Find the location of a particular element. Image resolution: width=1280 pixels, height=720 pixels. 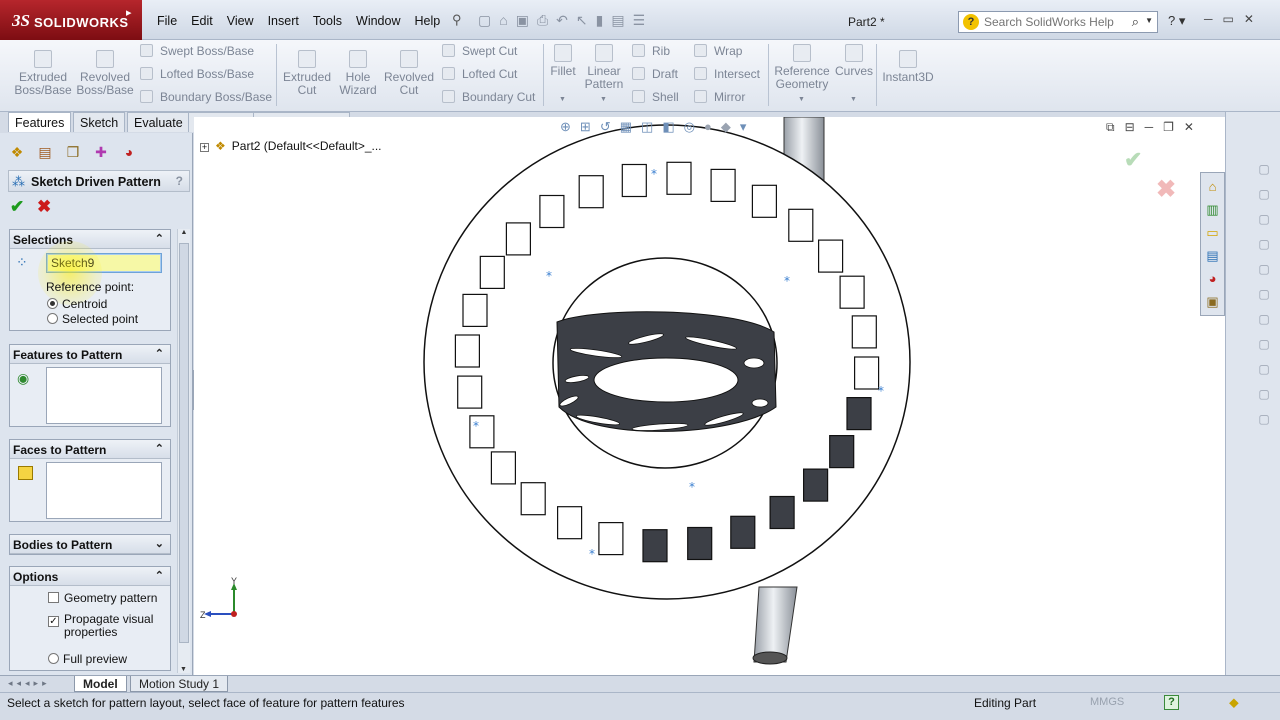

new-icon: ▢ is located at coordinates (484, 20).